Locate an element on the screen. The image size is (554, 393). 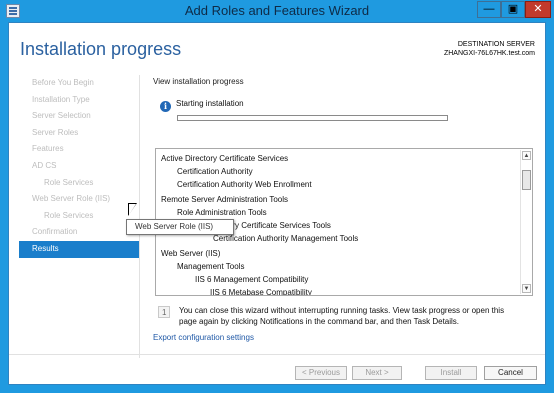
title-bar: Add Roles and Features Wizard — ▣ ✕ is located at coordinates (277, 11).